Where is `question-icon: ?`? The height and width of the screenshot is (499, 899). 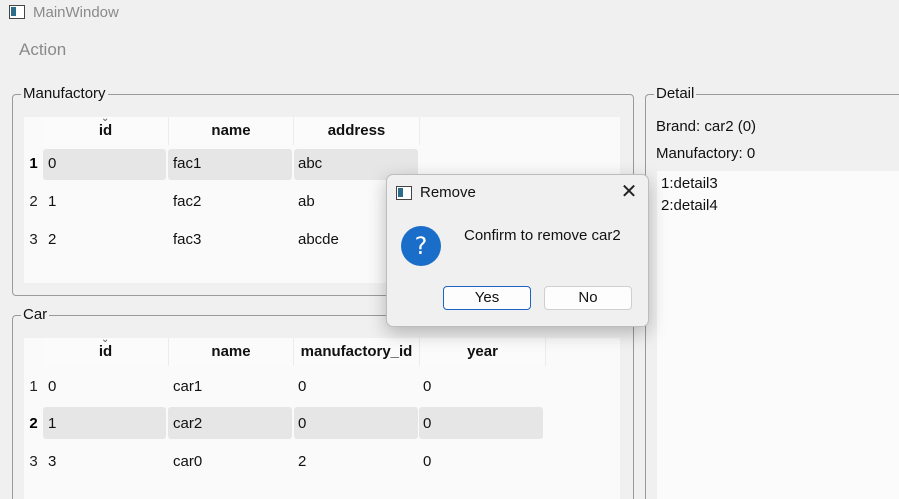 question-icon: ? is located at coordinates (421, 246).